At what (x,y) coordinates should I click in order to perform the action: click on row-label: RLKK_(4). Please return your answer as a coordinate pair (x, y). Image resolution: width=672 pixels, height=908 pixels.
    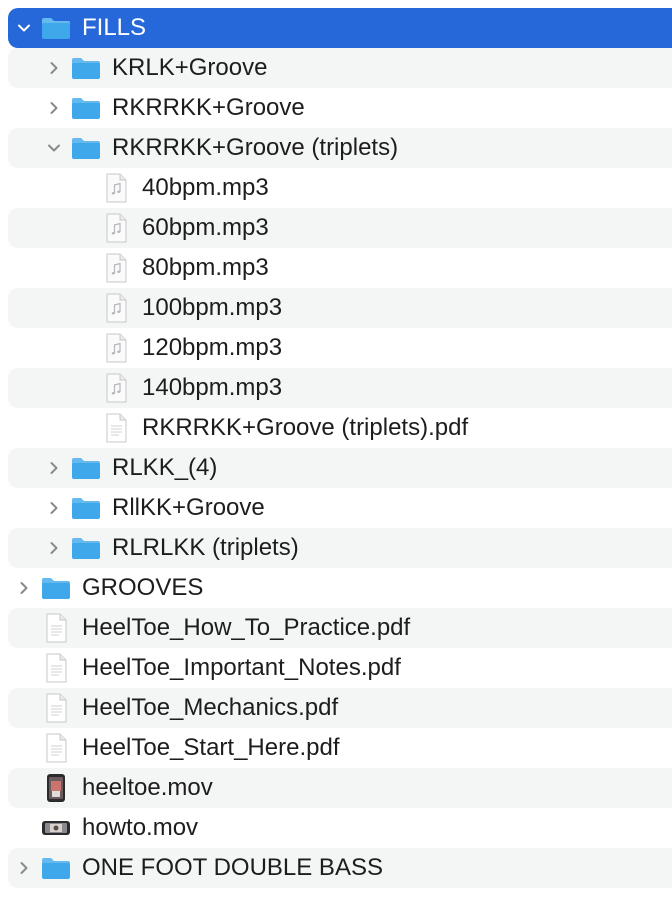
    Looking at the image, I should click on (165, 467).